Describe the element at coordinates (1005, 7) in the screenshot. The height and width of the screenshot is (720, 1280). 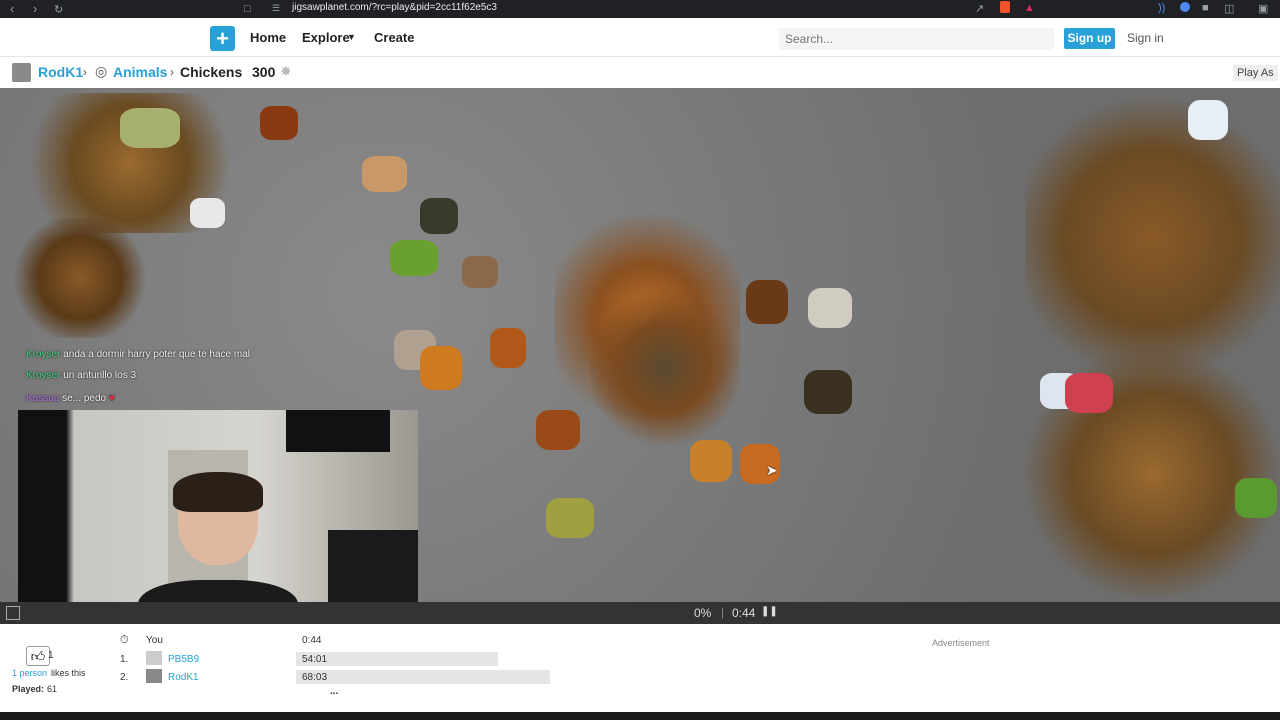
I see `brave-shield-icon` at that location.